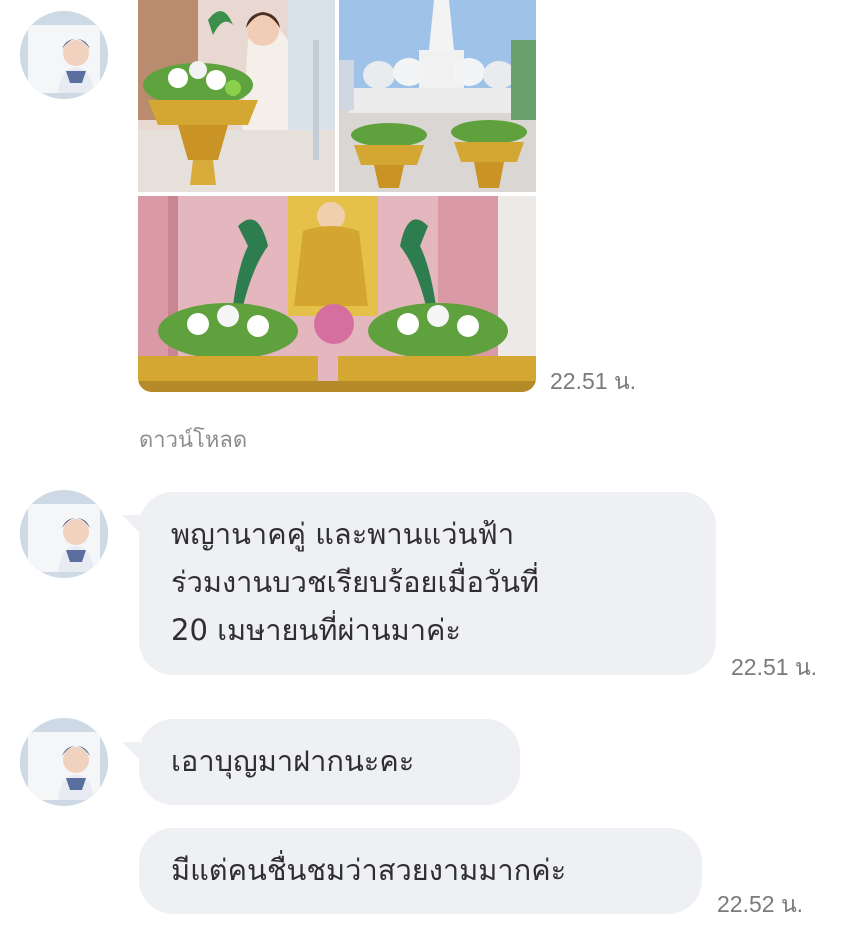  What do you see at coordinates (193, 439) in the screenshot?
I see `download-link: ดาวน์โหลด` at bounding box center [193, 439].